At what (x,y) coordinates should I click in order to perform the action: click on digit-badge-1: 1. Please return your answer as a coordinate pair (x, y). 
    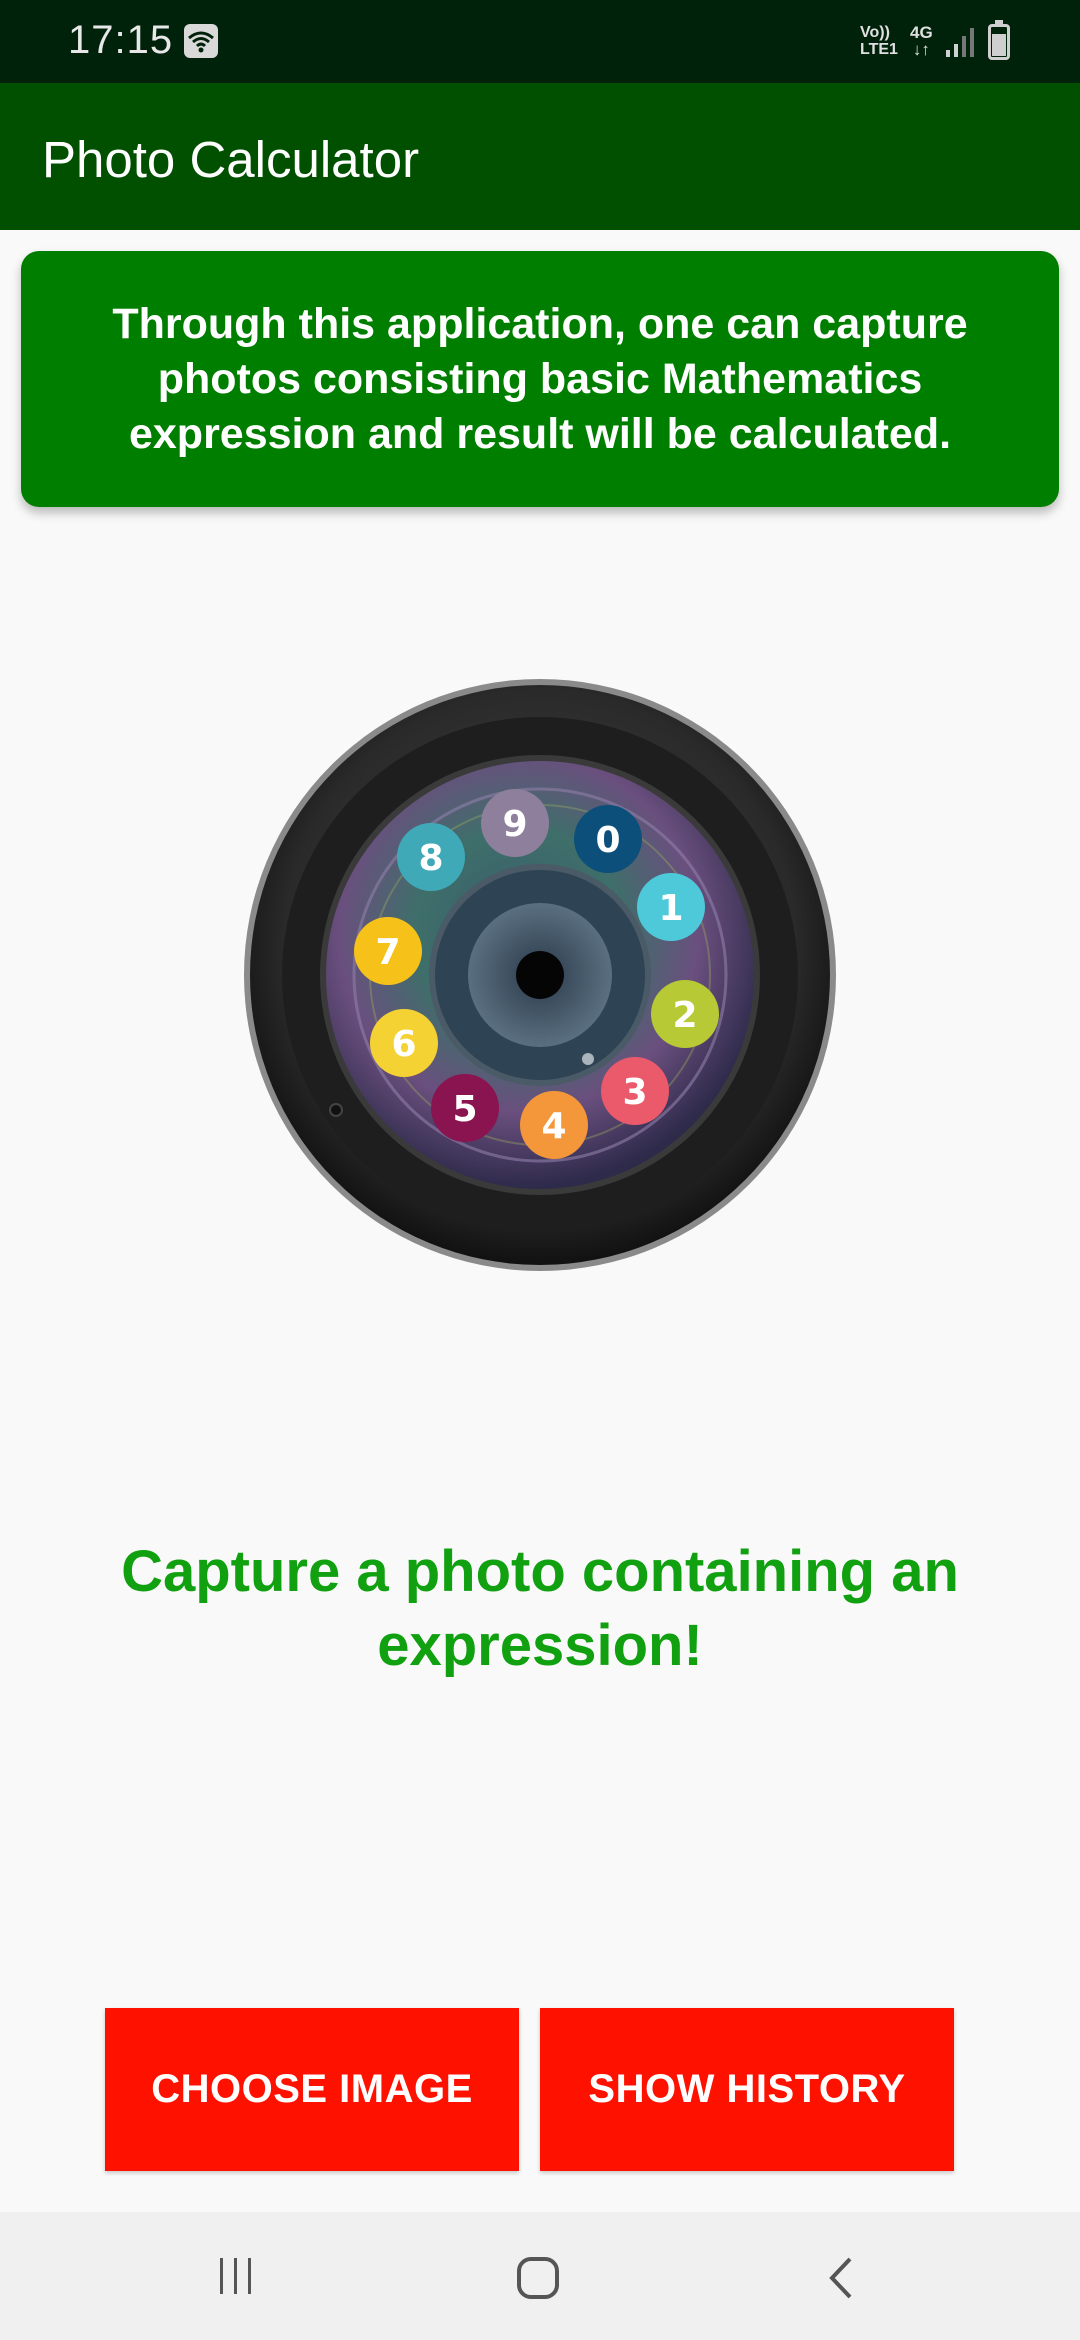
    Looking at the image, I should click on (671, 907).